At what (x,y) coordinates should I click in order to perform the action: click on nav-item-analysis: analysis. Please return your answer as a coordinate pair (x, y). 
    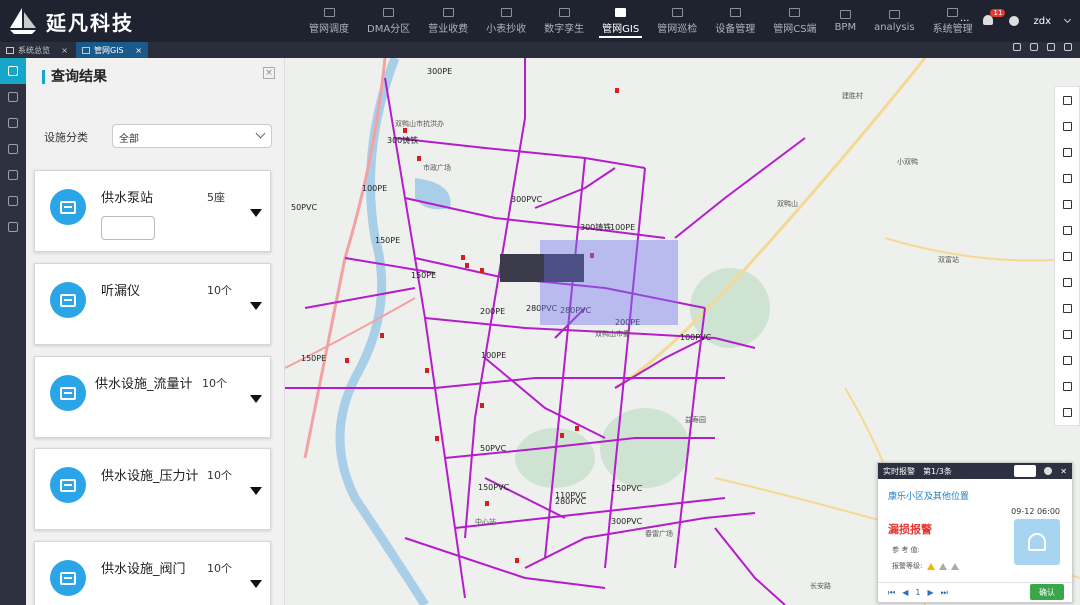
    Looking at the image, I should click on (894, 21).